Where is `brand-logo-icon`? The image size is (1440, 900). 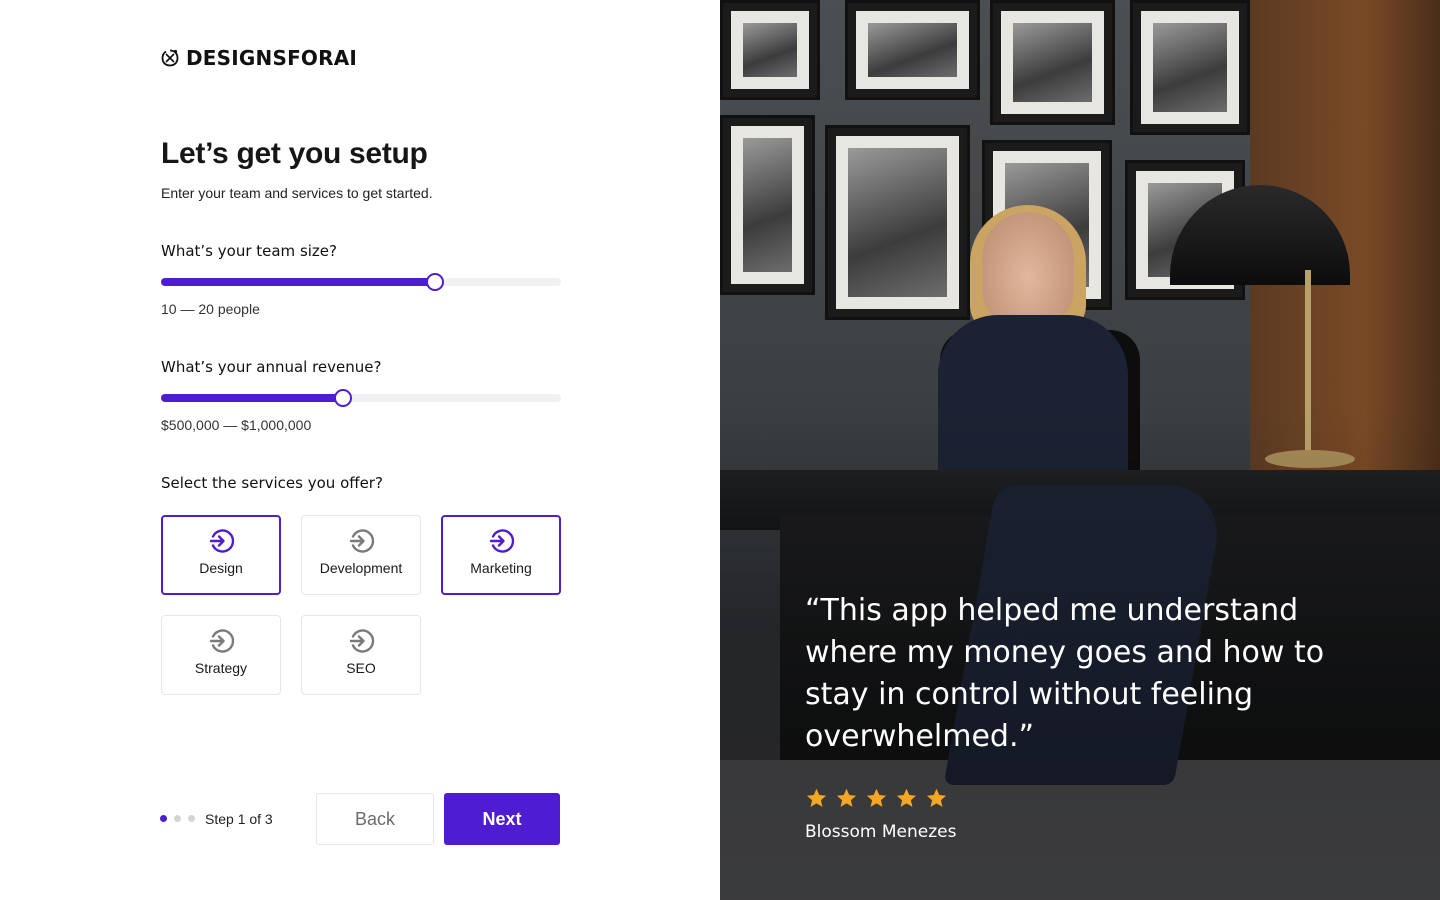 brand-logo-icon is located at coordinates (170, 58).